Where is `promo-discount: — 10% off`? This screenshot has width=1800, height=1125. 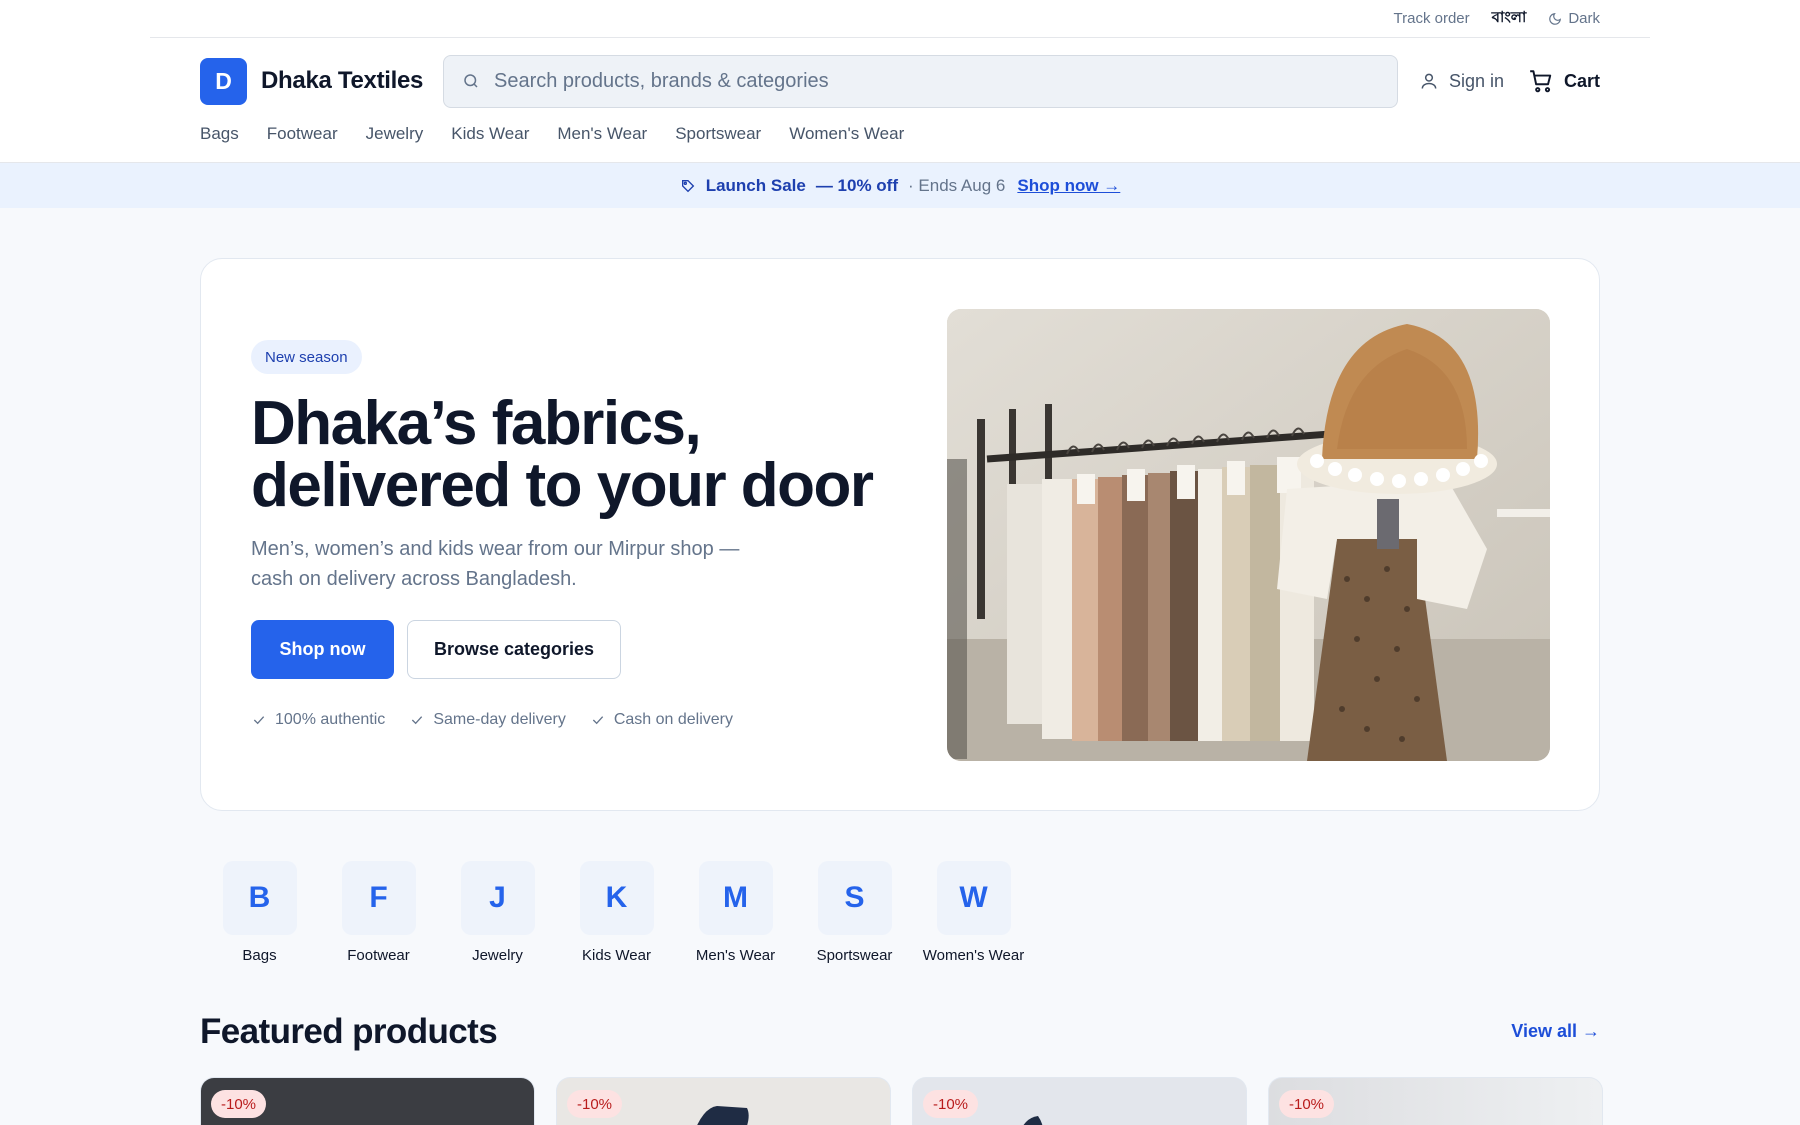
promo-discount: — 10% off is located at coordinates (857, 185).